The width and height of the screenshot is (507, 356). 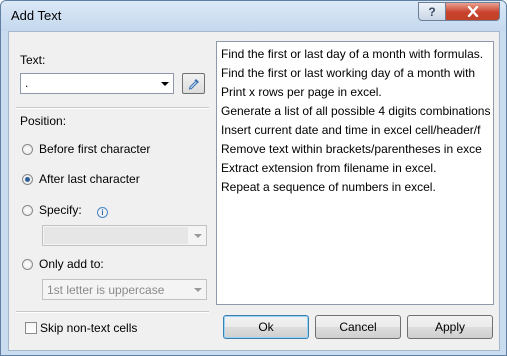 I want to click on skip-non-text-checkbox, so click(x=31, y=328).